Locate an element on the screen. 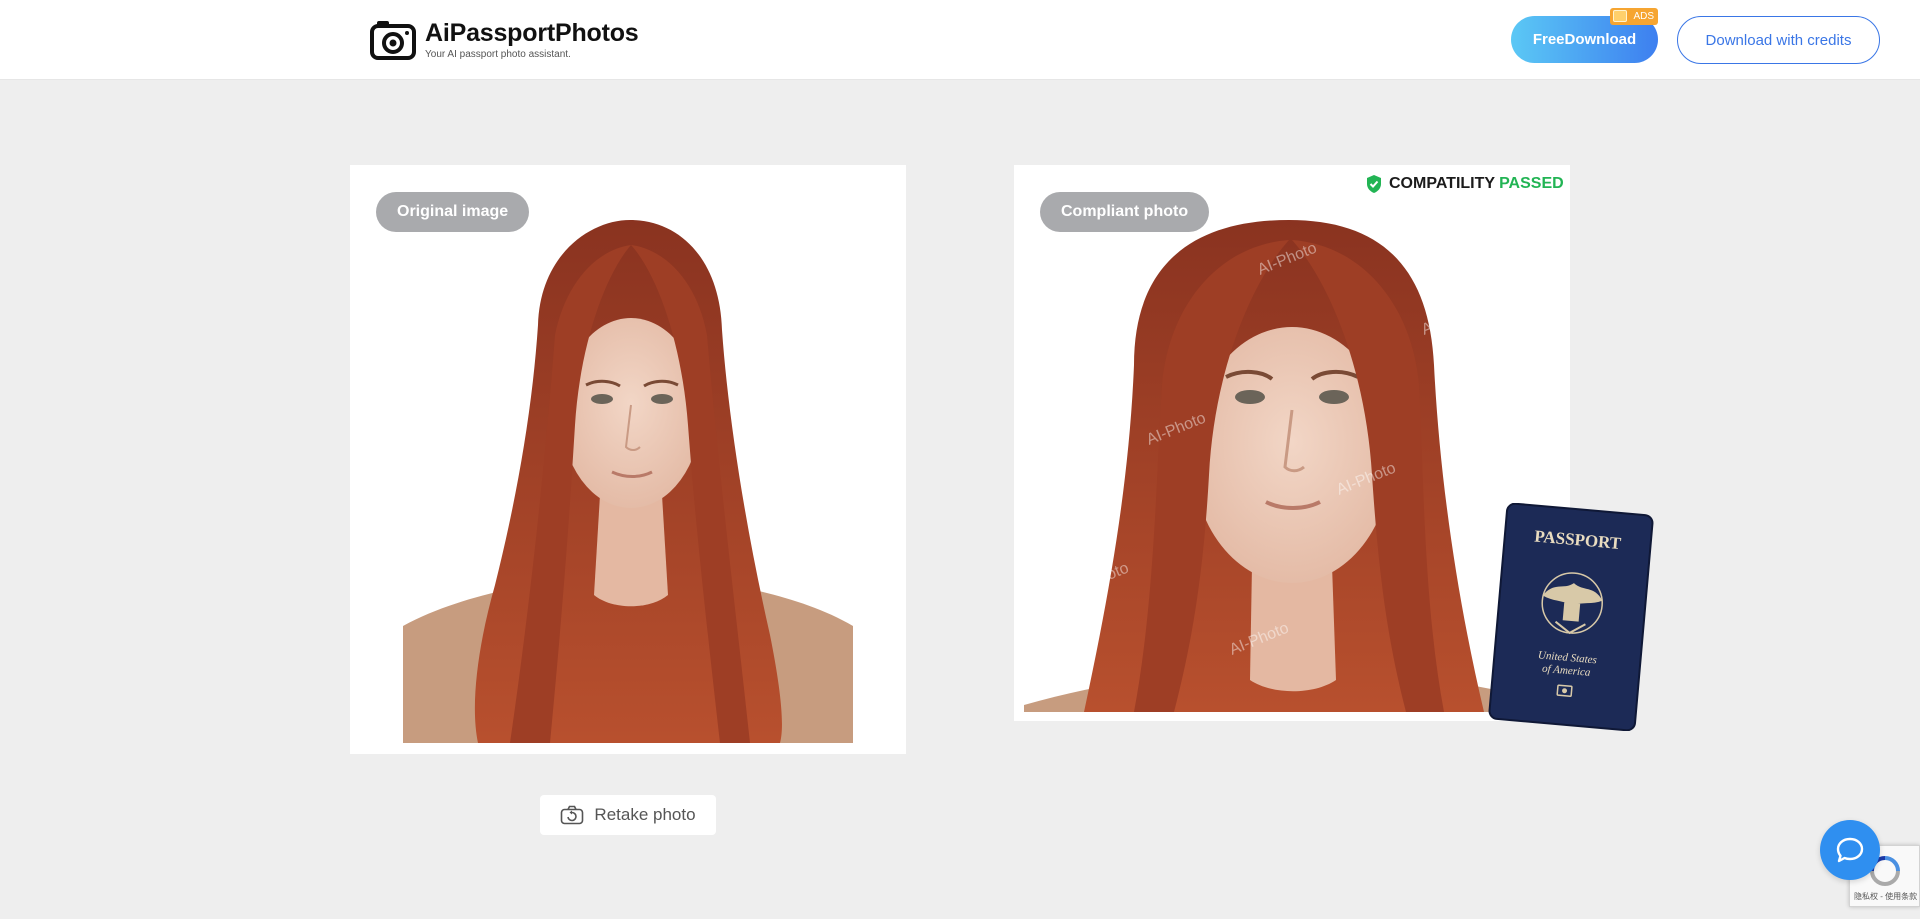 This screenshot has width=1920, height=919. original-portrait-image is located at coordinates (628, 481).